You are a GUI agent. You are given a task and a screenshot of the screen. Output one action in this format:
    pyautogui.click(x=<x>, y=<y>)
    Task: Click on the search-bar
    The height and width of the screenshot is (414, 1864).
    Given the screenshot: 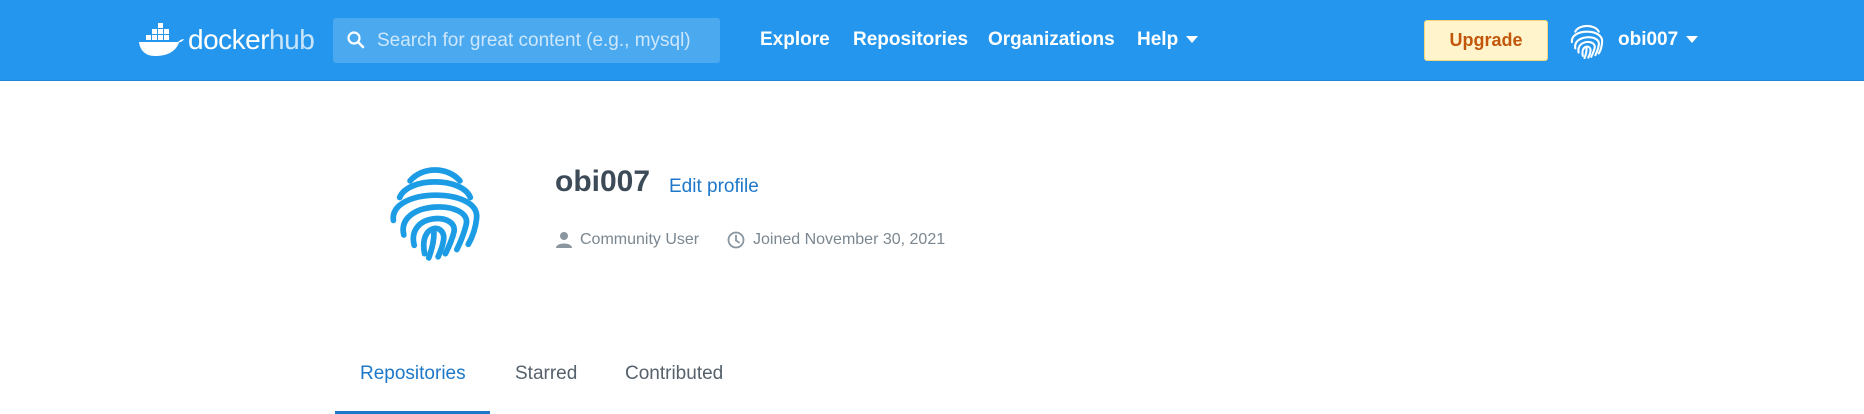 What is the action you would take?
    pyautogui.click(x=526, y=40)
    